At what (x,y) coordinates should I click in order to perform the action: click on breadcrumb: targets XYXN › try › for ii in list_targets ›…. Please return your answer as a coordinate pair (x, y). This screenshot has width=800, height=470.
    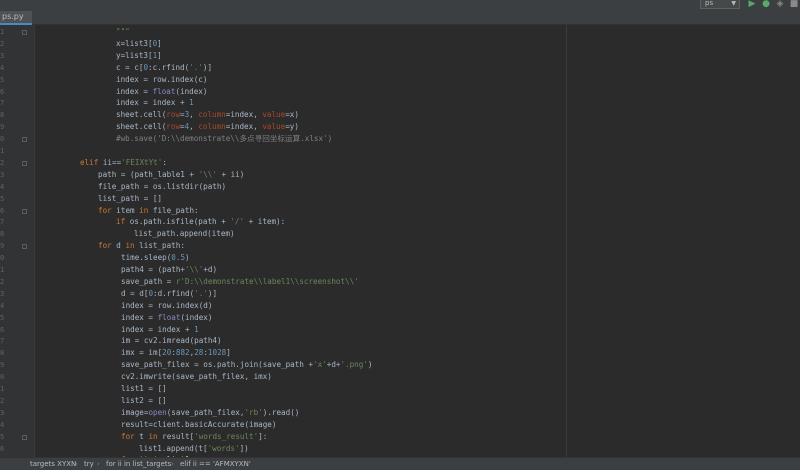
    Looking at the image, I should click on (400, 463).